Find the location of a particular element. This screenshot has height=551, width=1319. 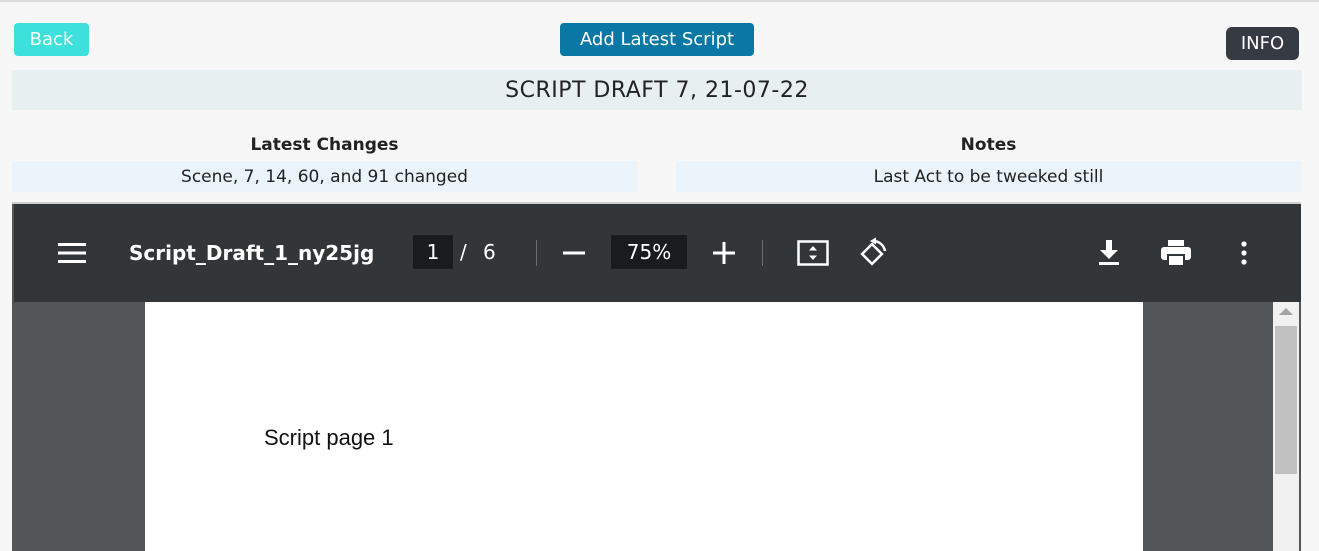

add-latest-script-button: Add Latest Script is located at coordinates (657, 39).